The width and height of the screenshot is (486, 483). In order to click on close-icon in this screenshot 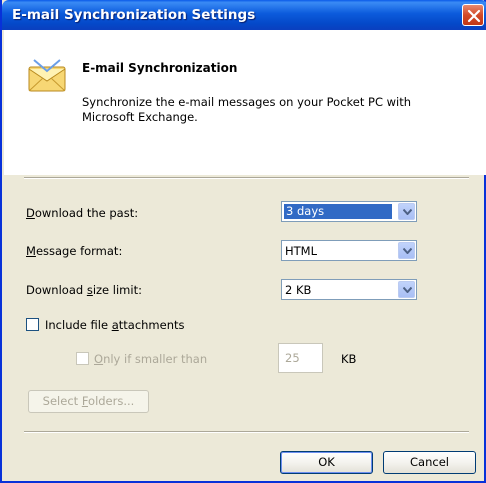, I will do `click(474, 16)`.